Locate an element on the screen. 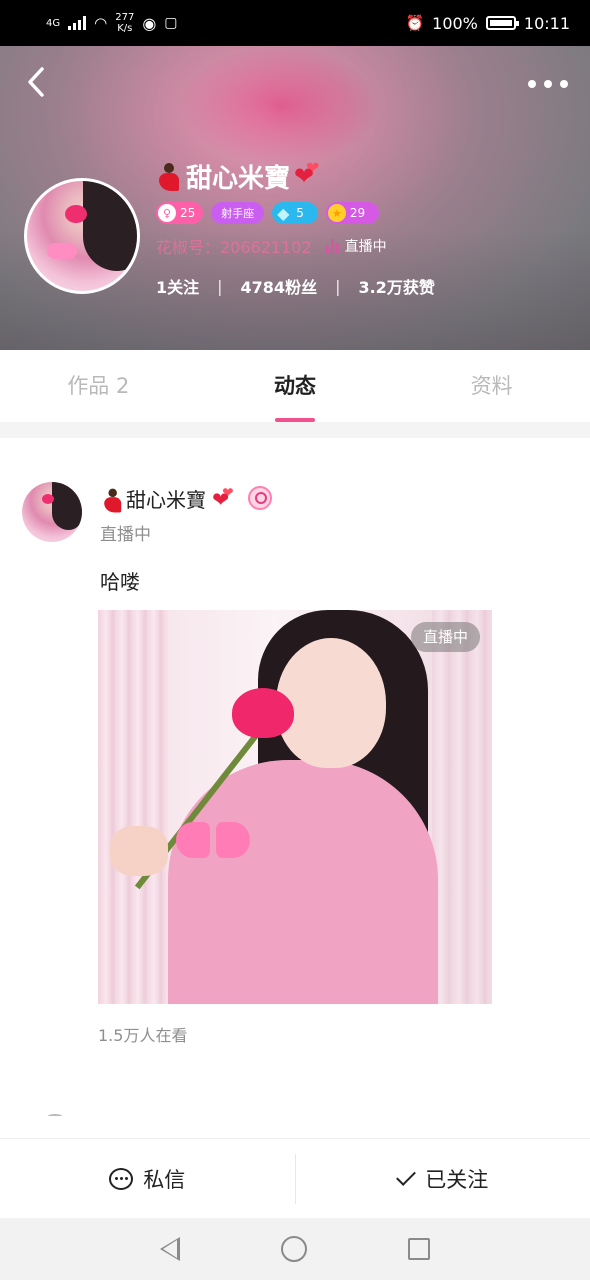  more-button is located at coordinates (548, 84).